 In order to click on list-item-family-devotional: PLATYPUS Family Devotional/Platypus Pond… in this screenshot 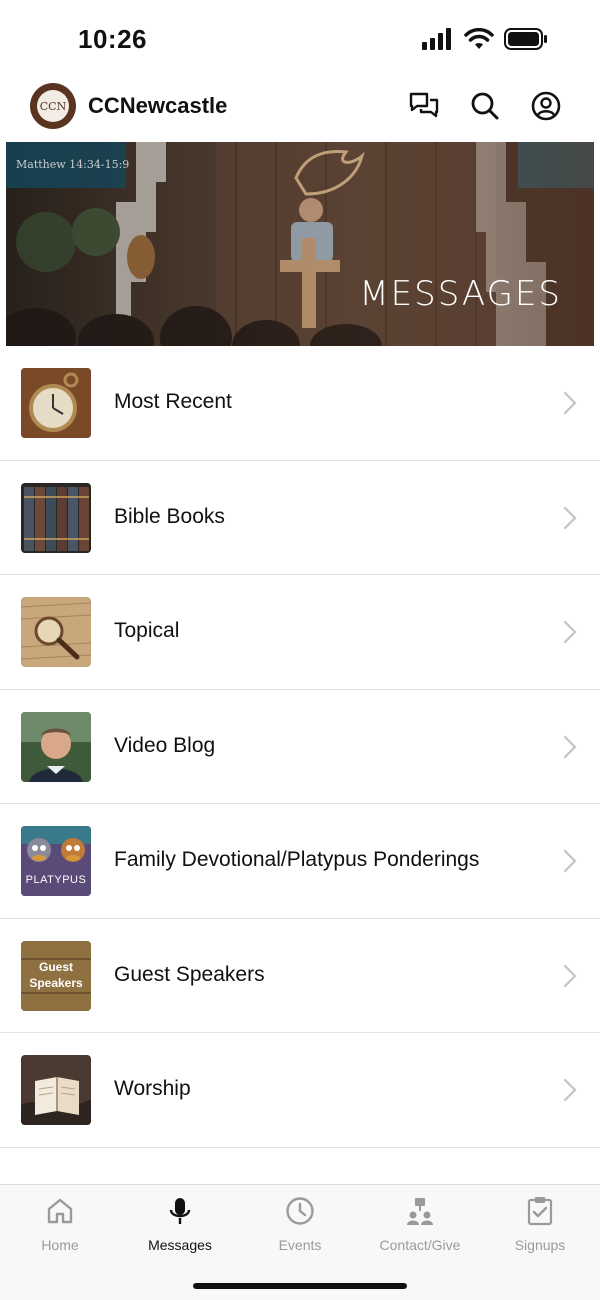, I will do `click(300, 861)`.